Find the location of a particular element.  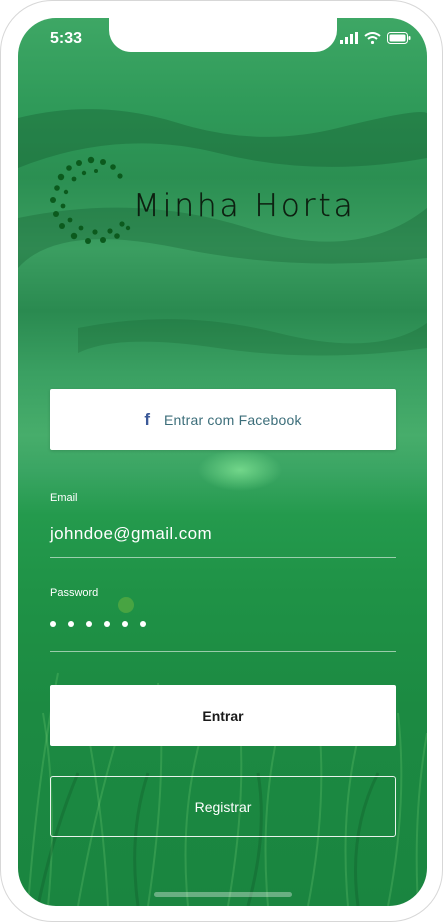

email-label: Email is located at coordinates (64, 498).